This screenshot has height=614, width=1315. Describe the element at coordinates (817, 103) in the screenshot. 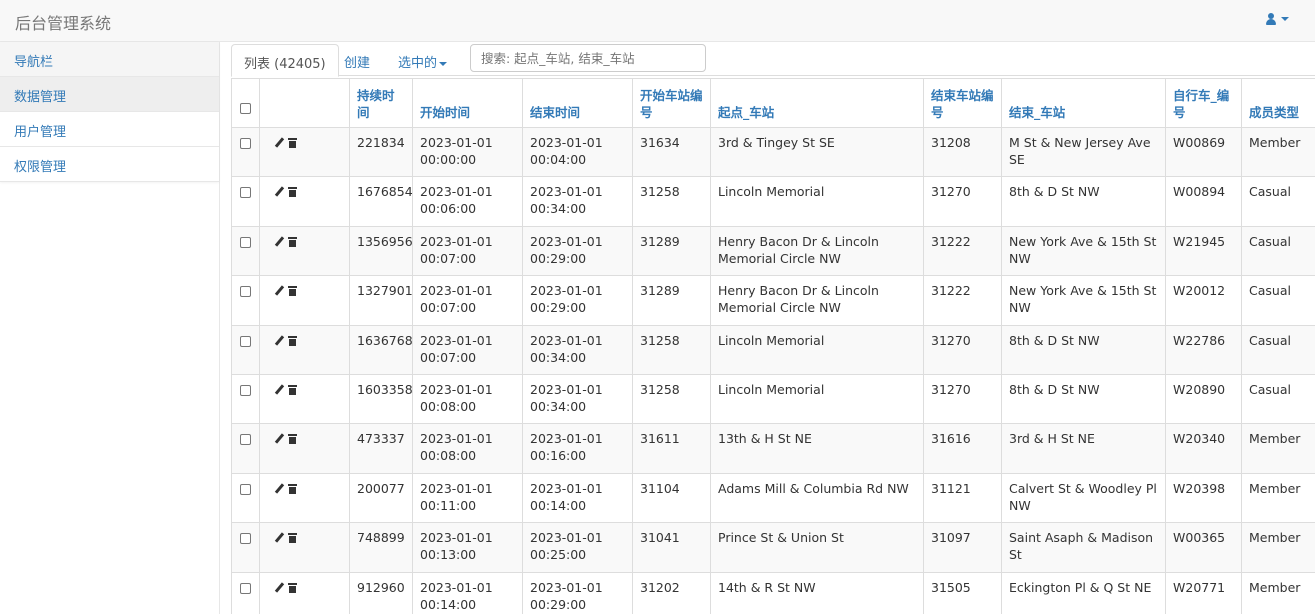

I see `column-header: 起点_车站` at that location.